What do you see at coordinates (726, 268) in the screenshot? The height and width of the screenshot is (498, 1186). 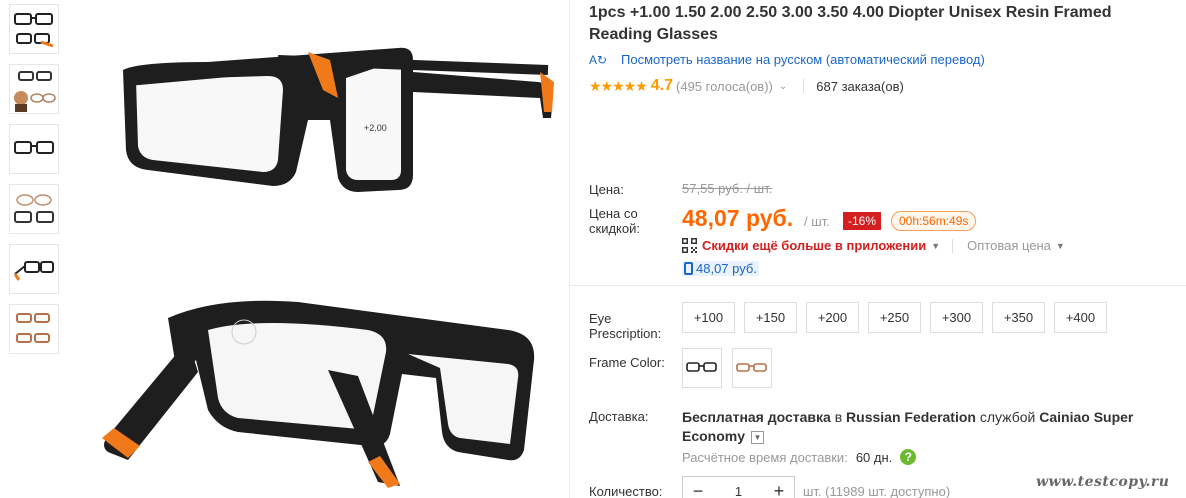 I see `mobile-price-value: 48,07 руб.` at bounding box center [726, 268].